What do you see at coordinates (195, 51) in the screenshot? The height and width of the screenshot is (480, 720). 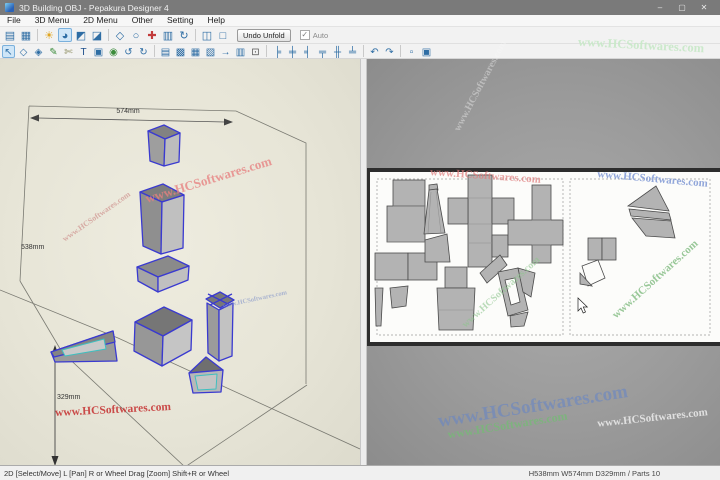 I see `arrange-parts-icon: ▦` at bounding box center [195, 51].